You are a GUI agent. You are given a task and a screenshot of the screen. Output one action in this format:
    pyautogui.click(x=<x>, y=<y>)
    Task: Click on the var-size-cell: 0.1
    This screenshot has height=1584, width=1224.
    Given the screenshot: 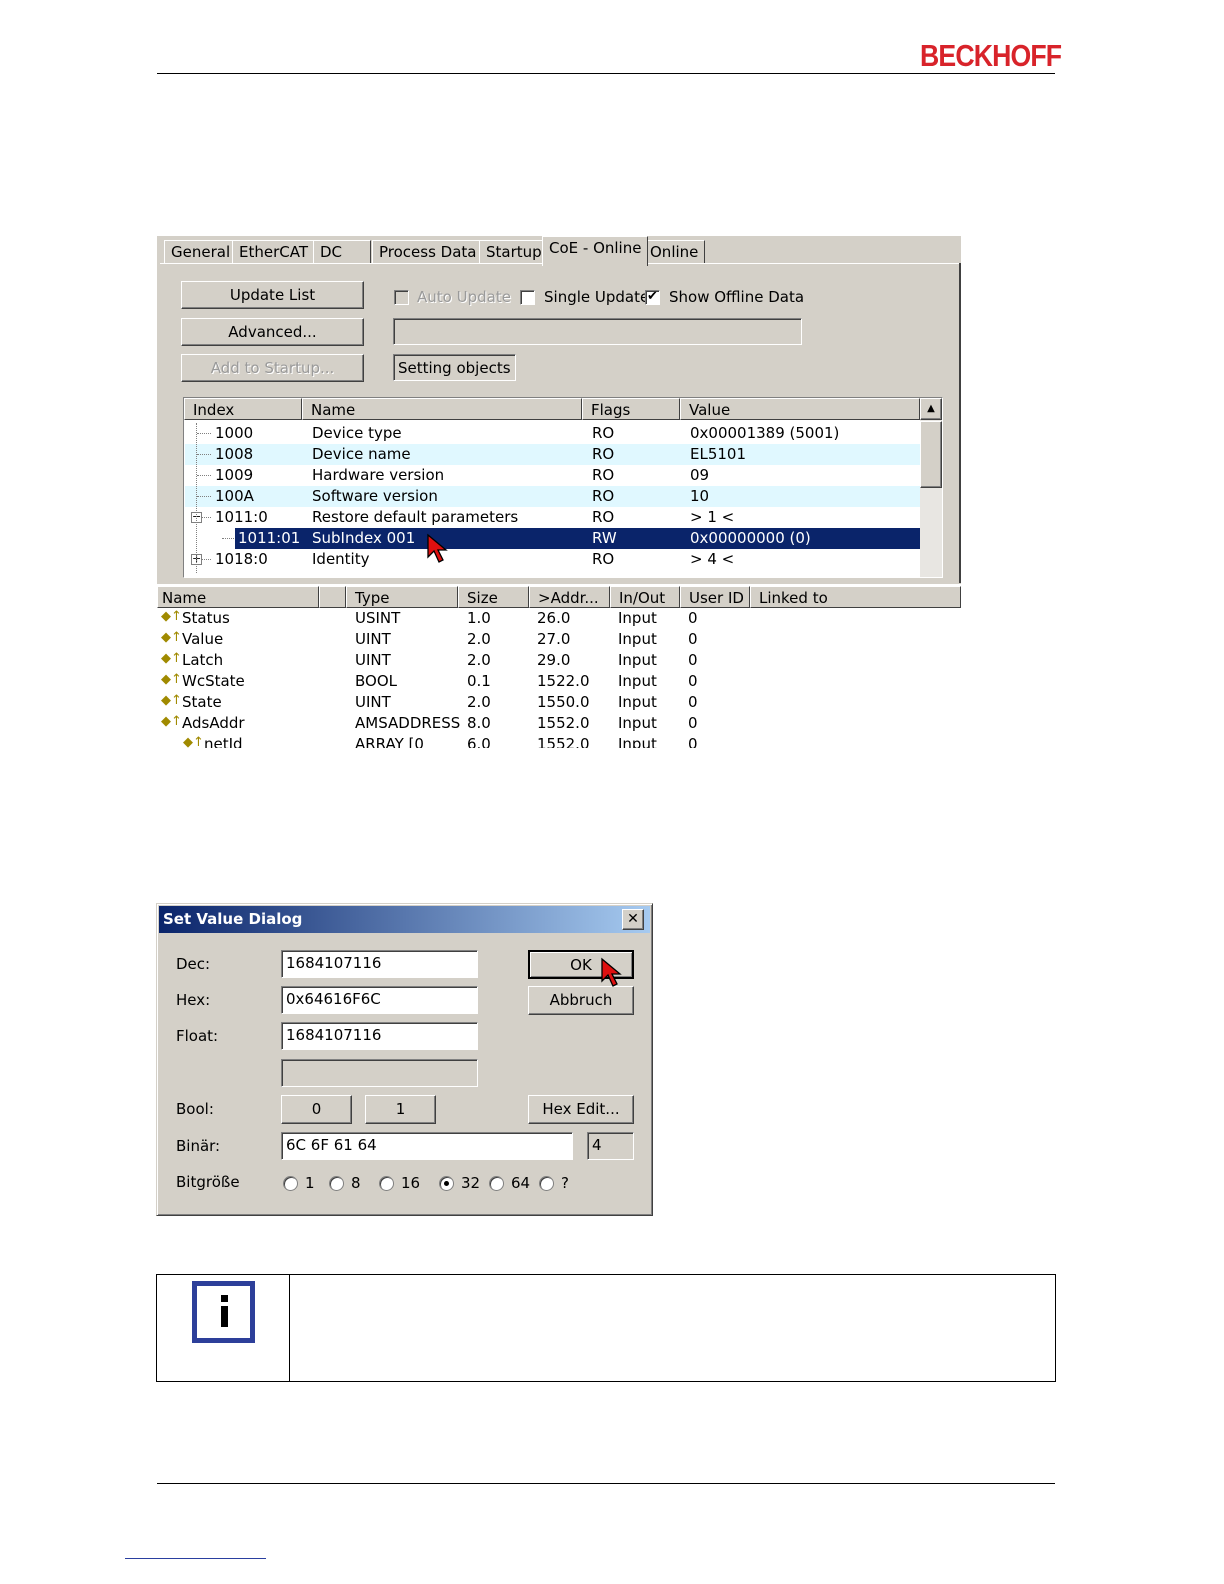 What is the action you would take?
    pyautogui.click(x=479, y=681)
    